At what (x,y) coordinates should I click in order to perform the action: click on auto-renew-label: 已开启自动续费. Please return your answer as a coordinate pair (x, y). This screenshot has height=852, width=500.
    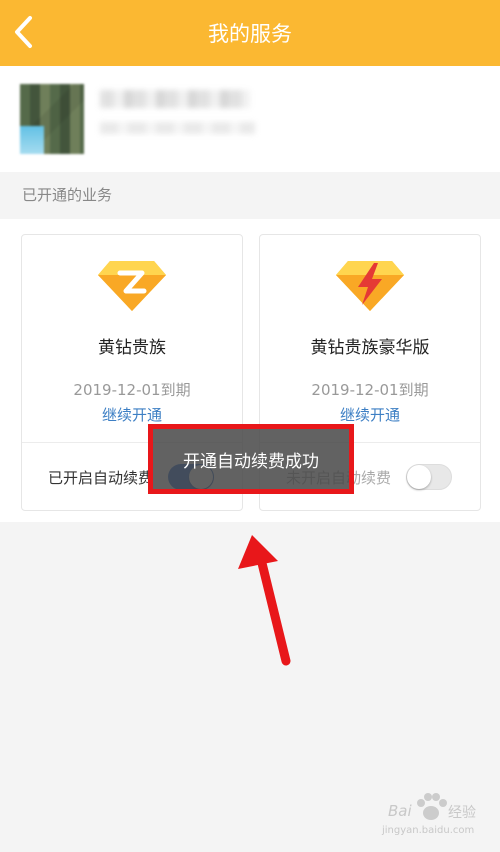
    Looking at the image, I should click on (101, 478).